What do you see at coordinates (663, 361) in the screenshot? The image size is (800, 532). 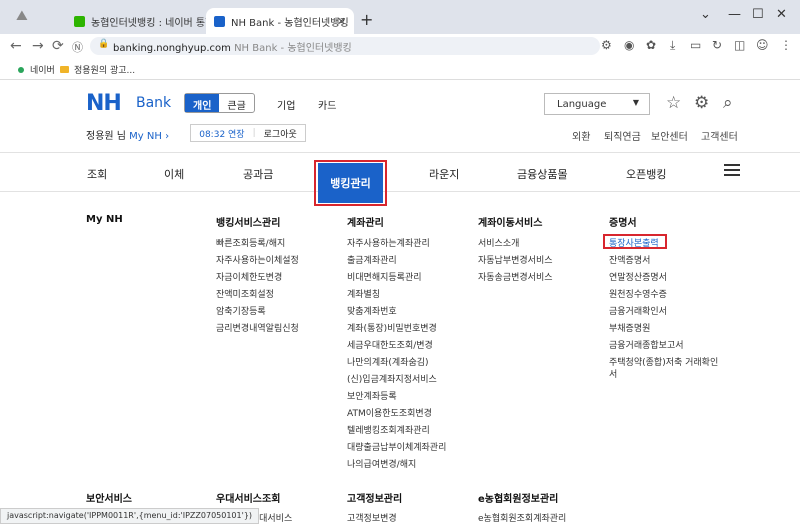 I see `menu-link: 주택청약(종합)저축 거래확인` at bounding box center [663, 361].